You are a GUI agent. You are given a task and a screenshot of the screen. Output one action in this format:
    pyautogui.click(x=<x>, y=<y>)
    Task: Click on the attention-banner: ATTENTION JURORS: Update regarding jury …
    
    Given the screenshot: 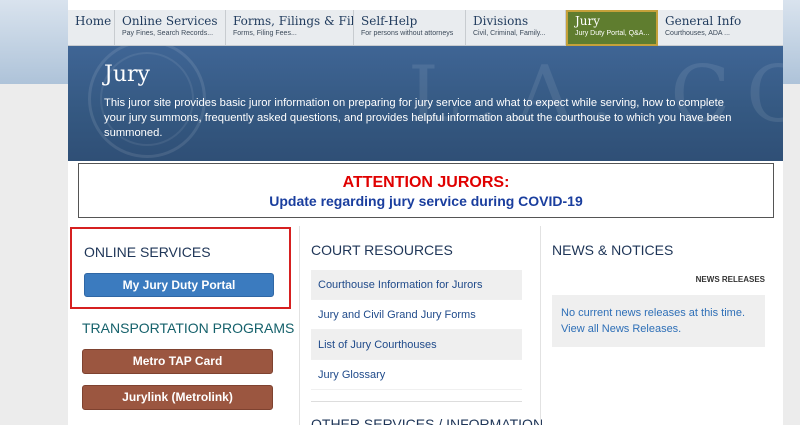 What is the action you would take?
    pyautogui.click(x=426, y=190)
    